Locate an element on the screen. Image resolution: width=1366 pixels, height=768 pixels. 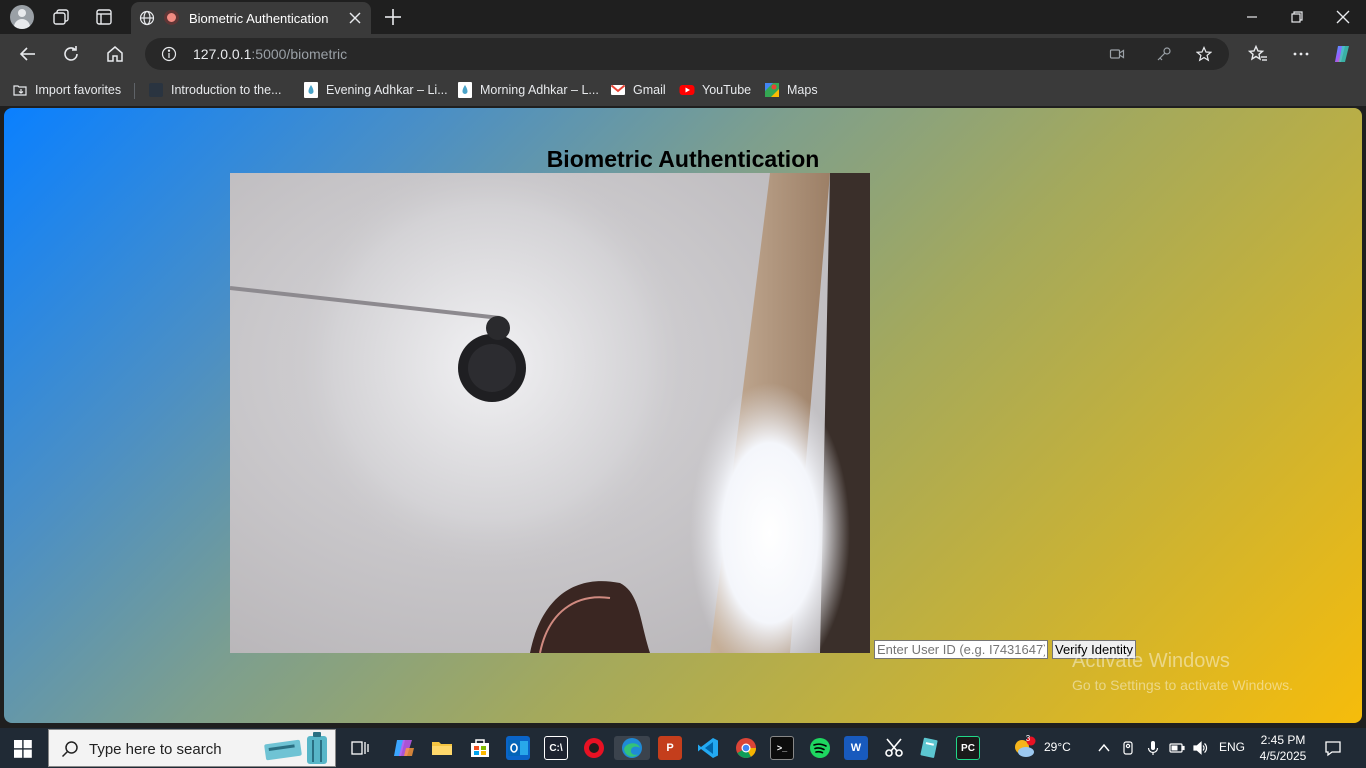
favorite-star-icon is located at coordinates (1204, 54).